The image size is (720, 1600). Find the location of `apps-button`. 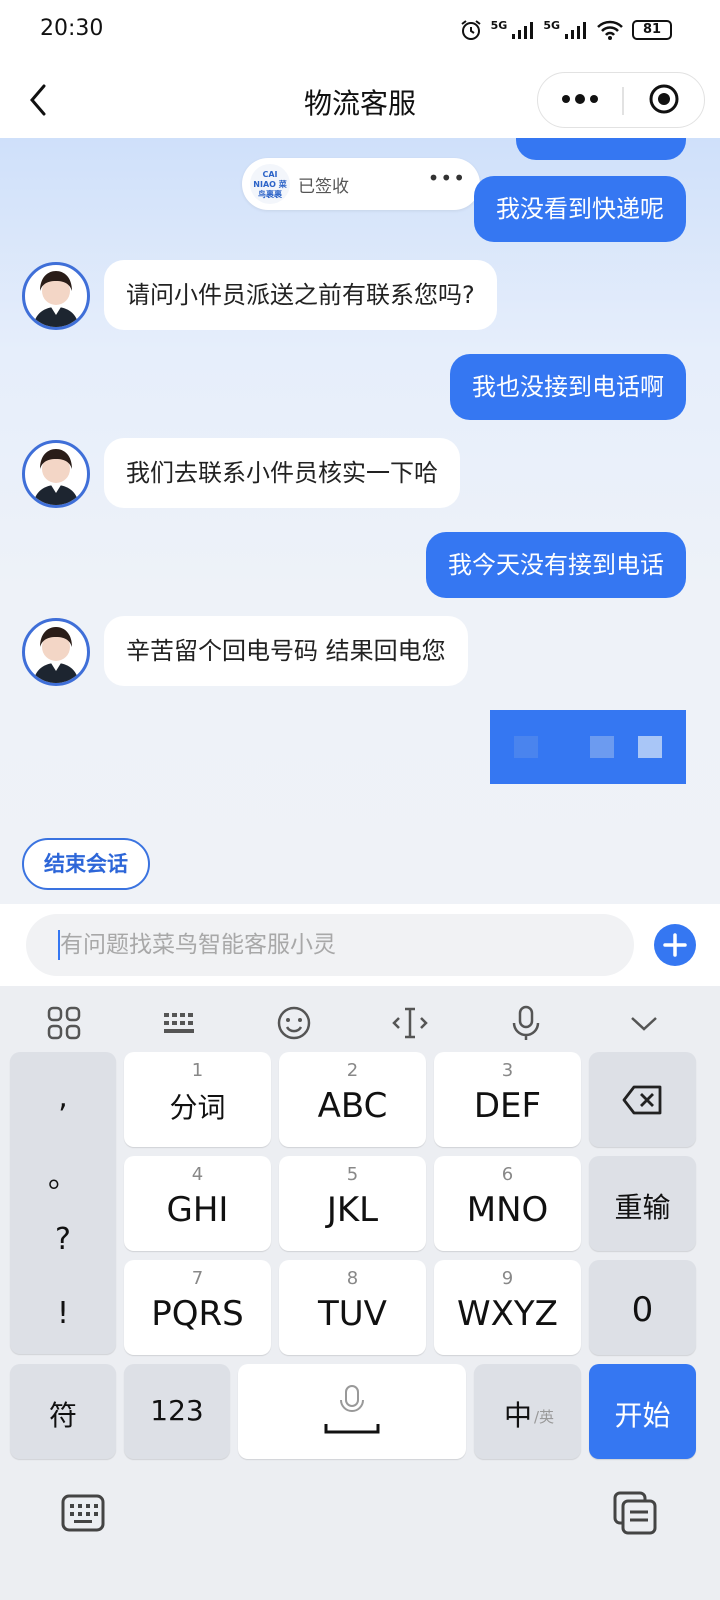

apps-button is located at coordinates (64, 1023).